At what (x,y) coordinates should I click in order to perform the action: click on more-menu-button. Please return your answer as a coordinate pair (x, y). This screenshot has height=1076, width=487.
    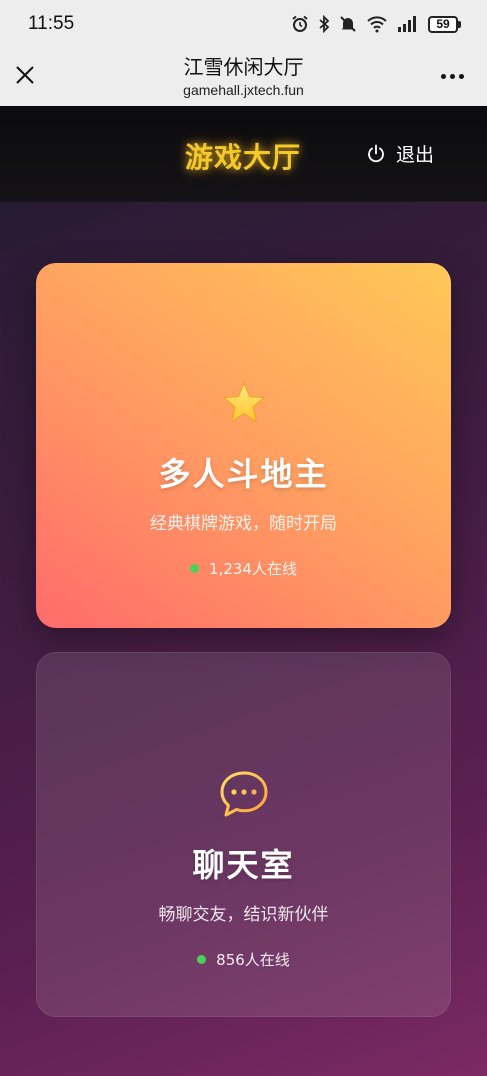
    Looking at the image, I should click on (452, 76).